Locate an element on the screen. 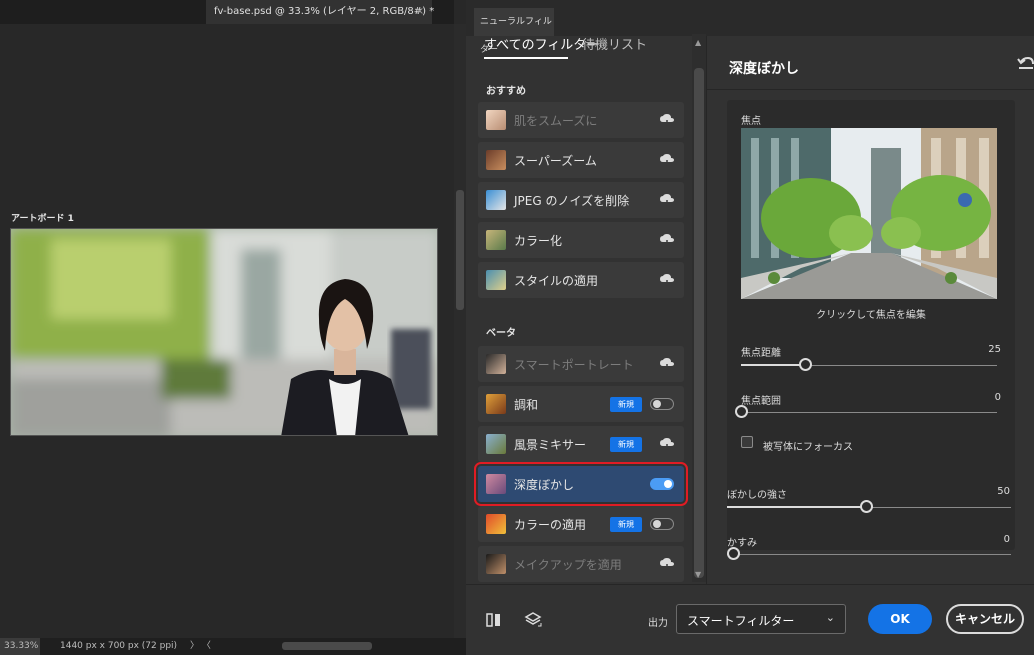 The width and height of the screenshot is (1034, 655). makeup-transfer-thumbnail is located at coordinates (496, 564).